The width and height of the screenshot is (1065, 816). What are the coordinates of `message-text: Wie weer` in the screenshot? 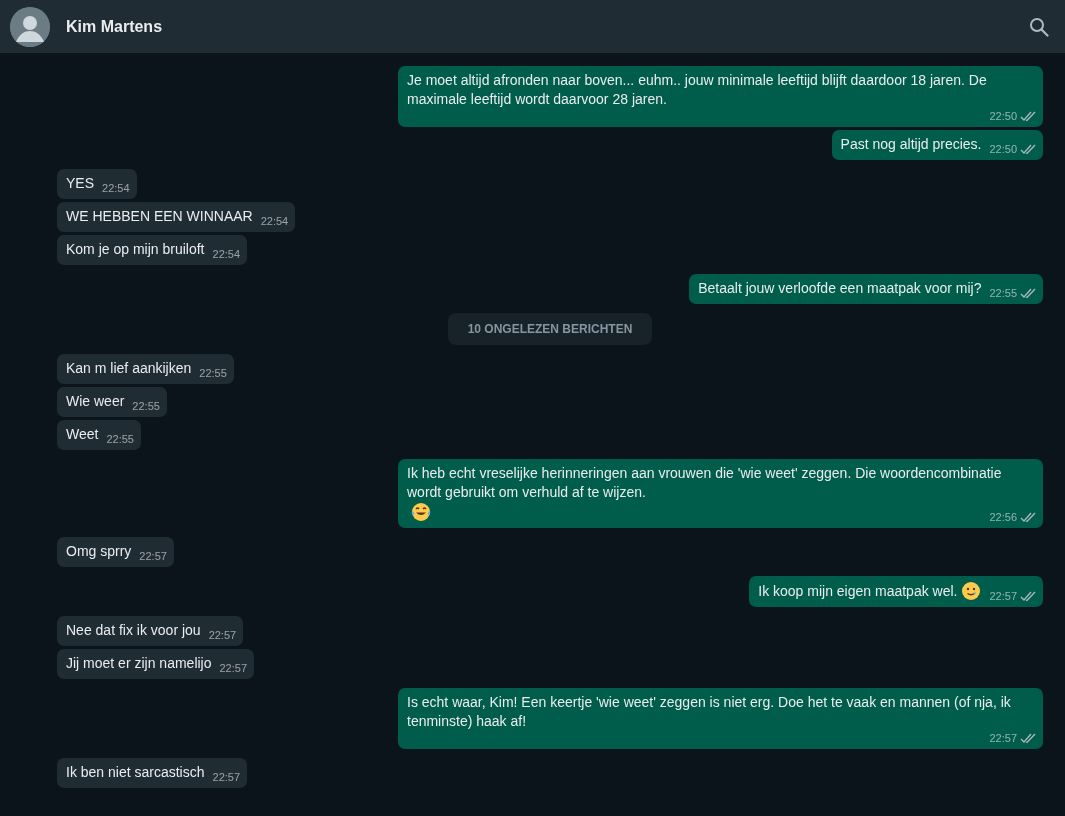 It's located at (95, 401).